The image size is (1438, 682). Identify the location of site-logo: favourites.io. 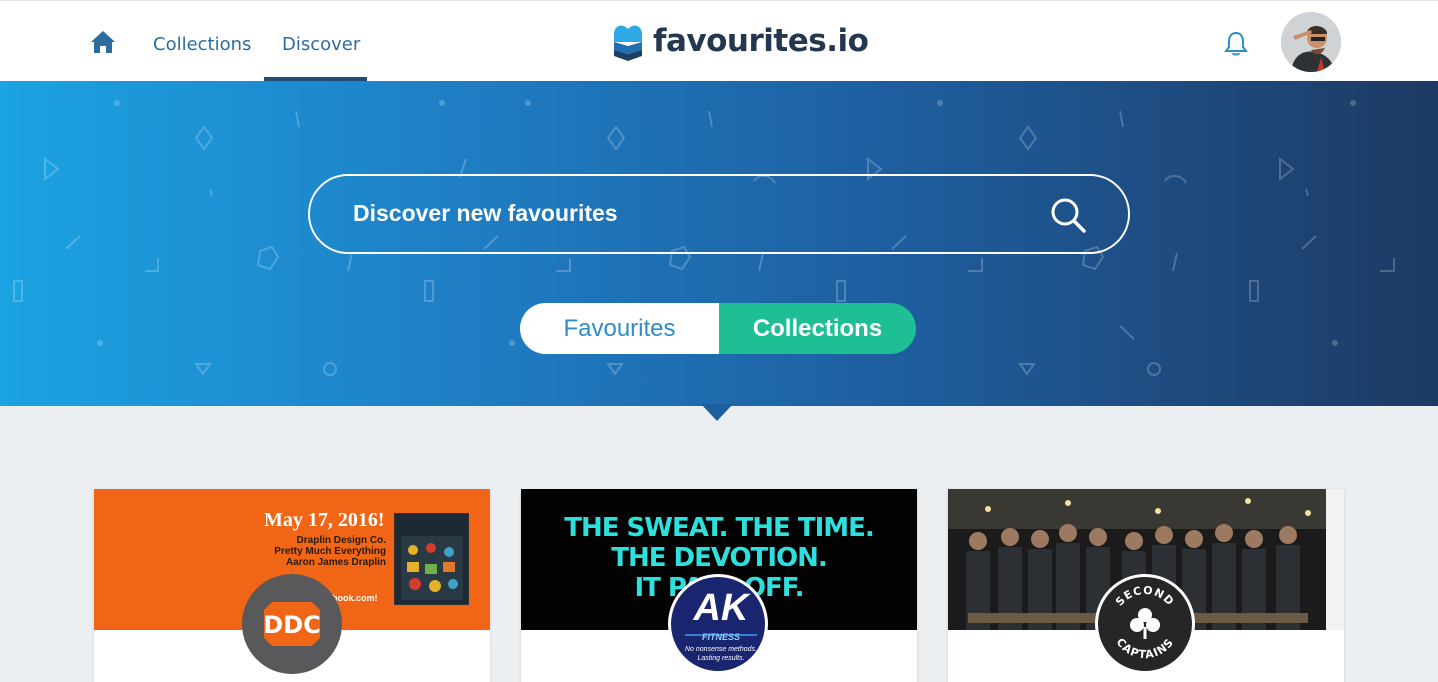
(740, 41).